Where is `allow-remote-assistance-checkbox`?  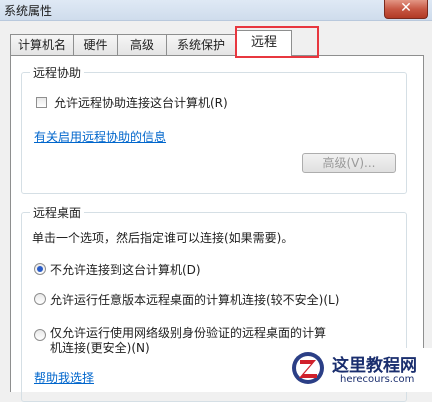
allow-remote-assistance-checkbox is located at coordinates (41, 102).